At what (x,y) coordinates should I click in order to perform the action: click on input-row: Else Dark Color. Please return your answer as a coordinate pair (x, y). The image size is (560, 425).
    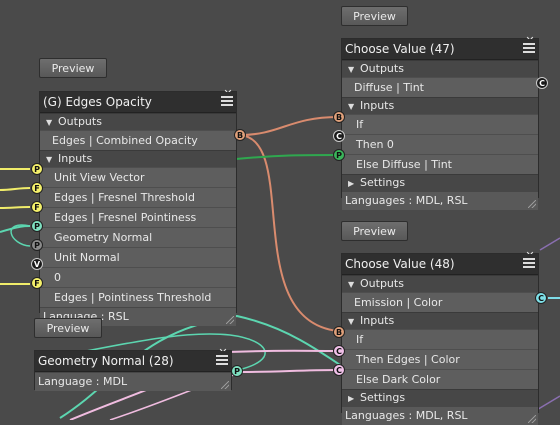
    Looking at the image, I should click on (440, 379).